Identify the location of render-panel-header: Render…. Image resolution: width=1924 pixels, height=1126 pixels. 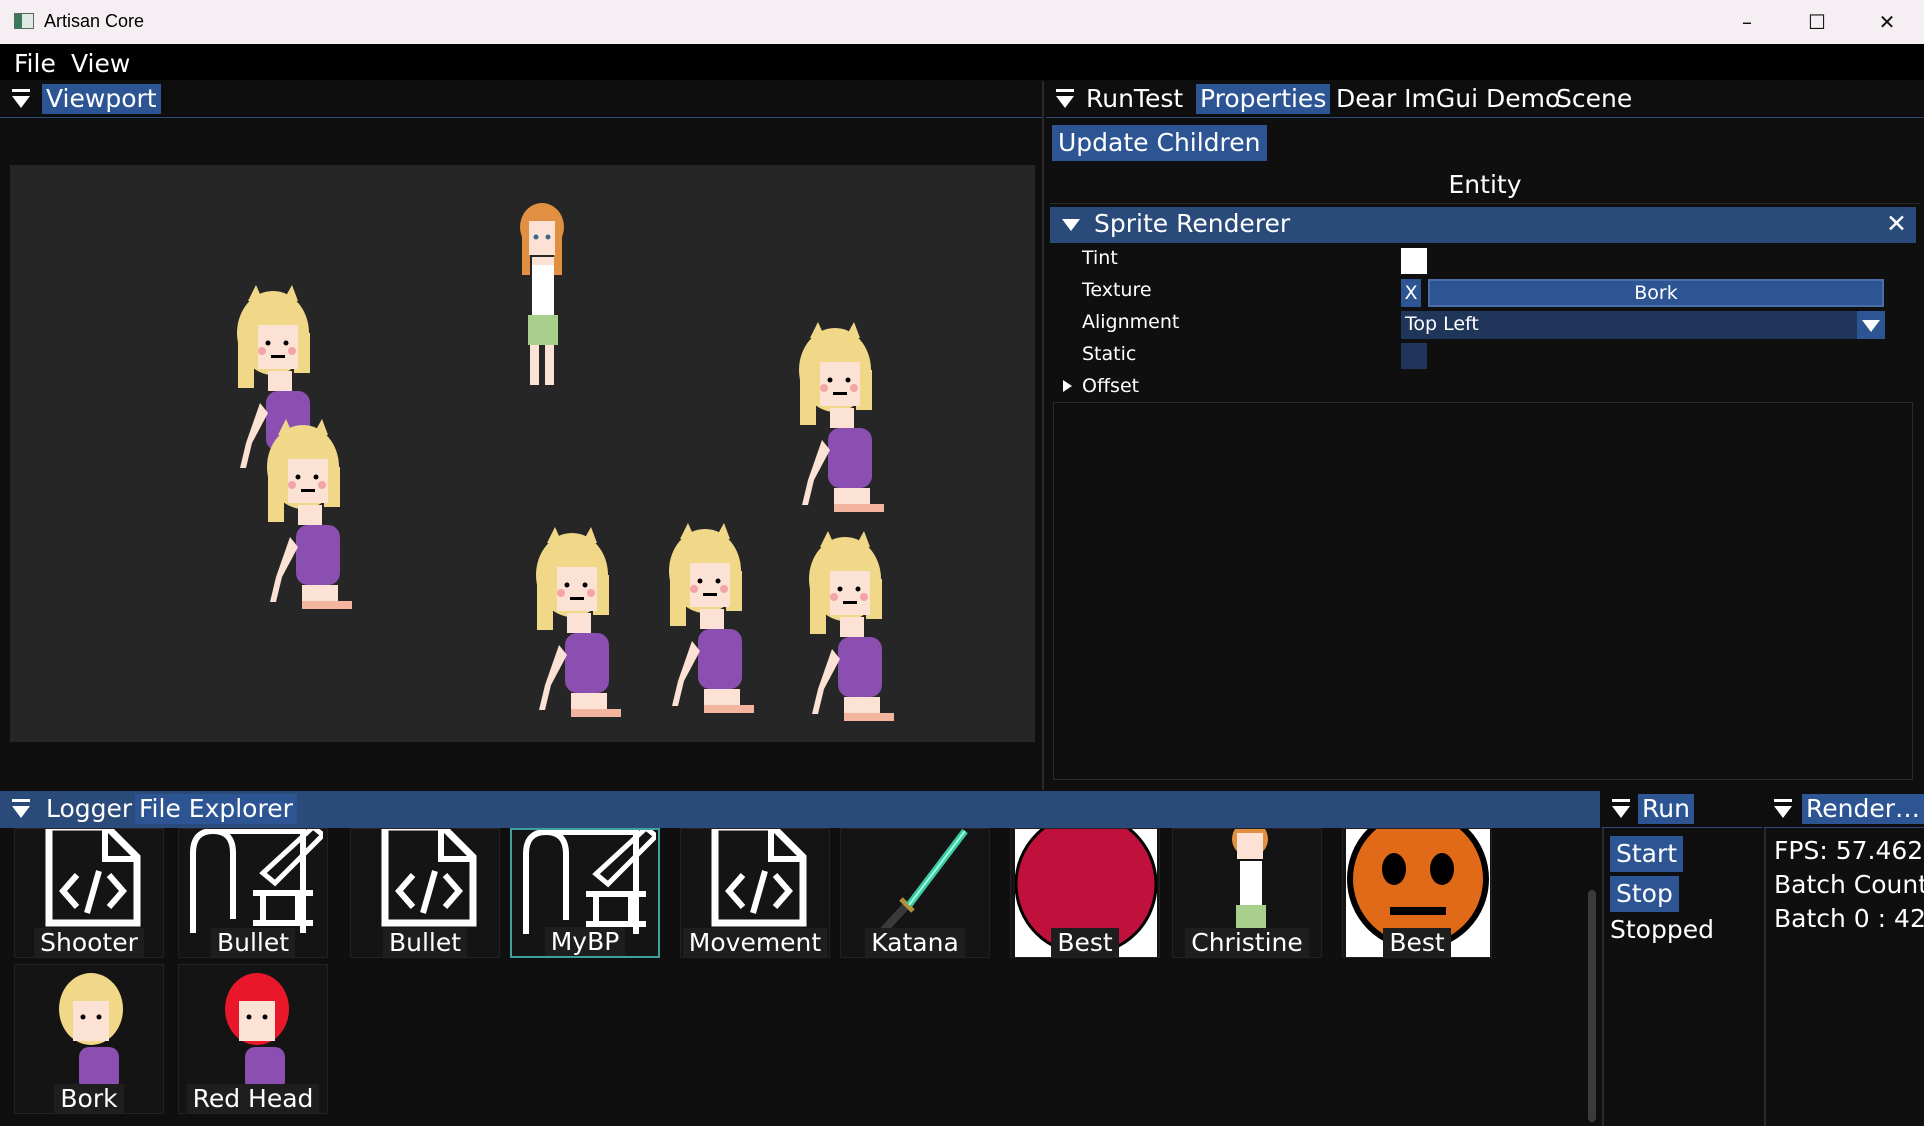
(1844, 809).